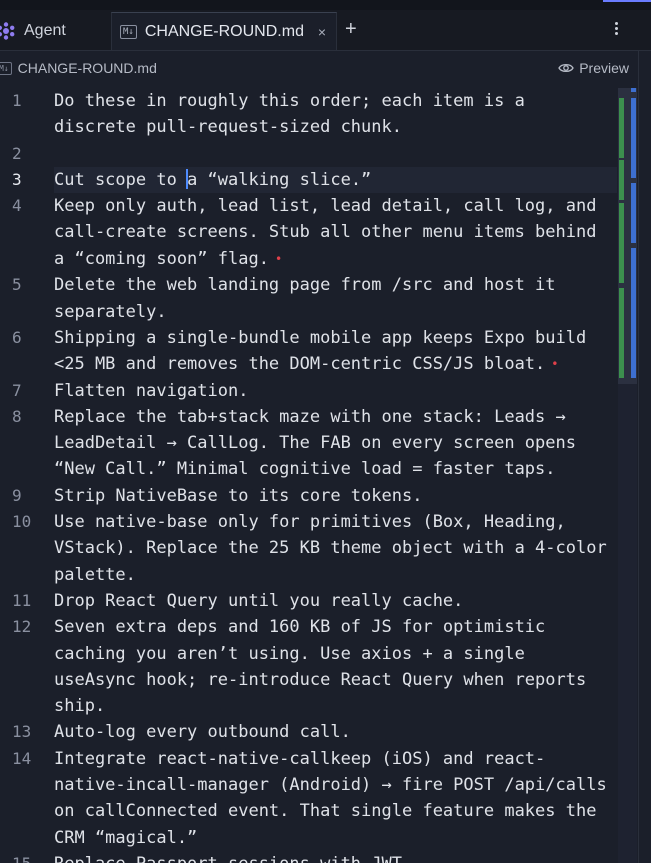 The height and width of the screenshot is (863, 651). Describe the element at coordinates (17, 495) in the screenshot. I see `line-number: 9` at that location.